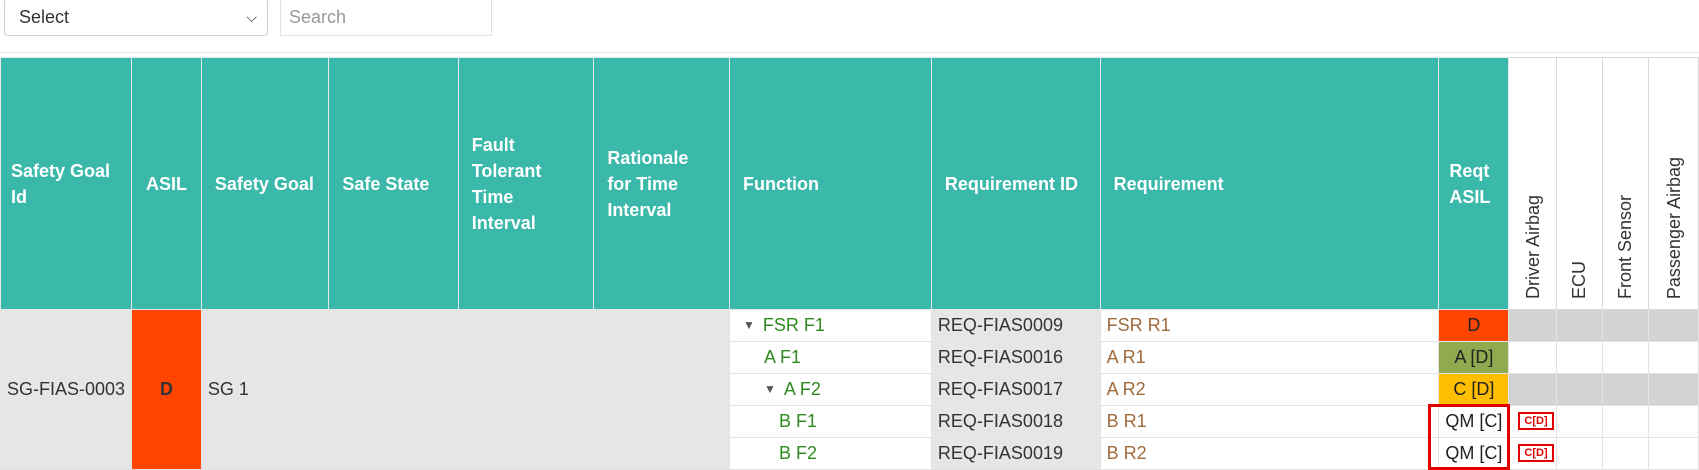 The height and width of the screenshot is (470, 1699). I want to click on col-rationale: Rationale for Time Interval, so click(661, 183).